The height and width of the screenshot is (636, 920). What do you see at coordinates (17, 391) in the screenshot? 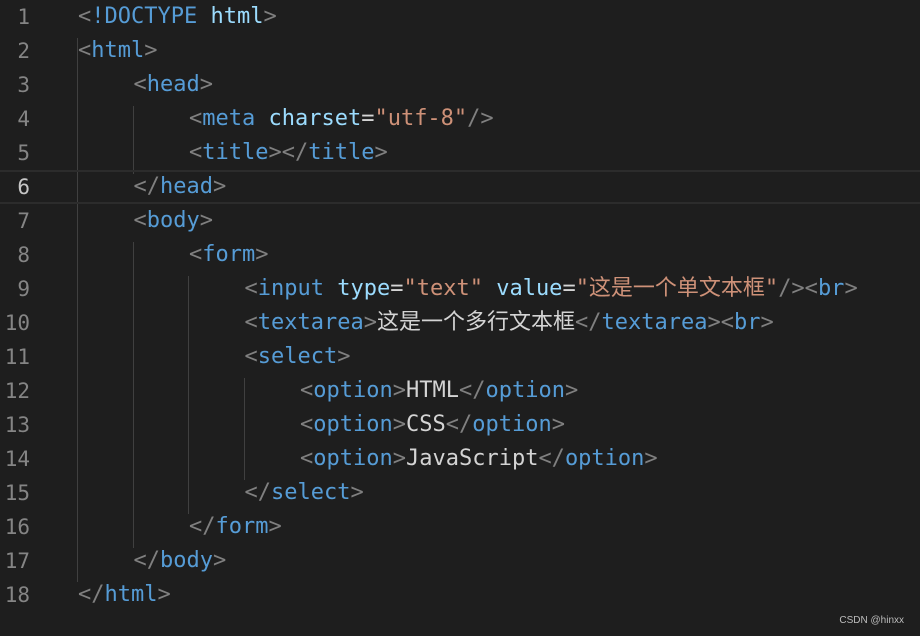
I see `line-number: 12` at bounding box center [17, 391].